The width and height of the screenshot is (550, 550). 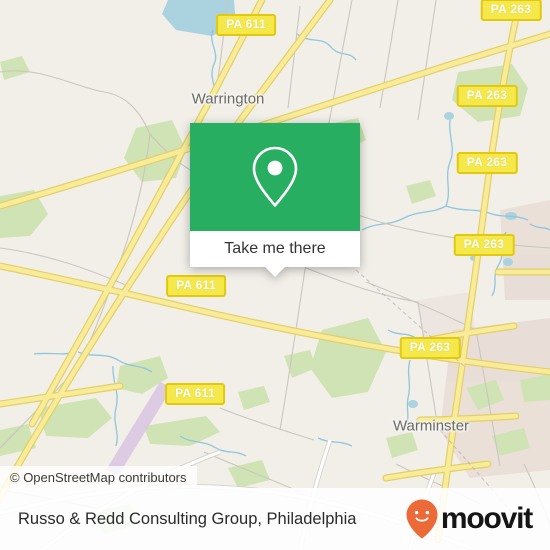 I want to click on callout-pin-area, so click(x=275, y=177).